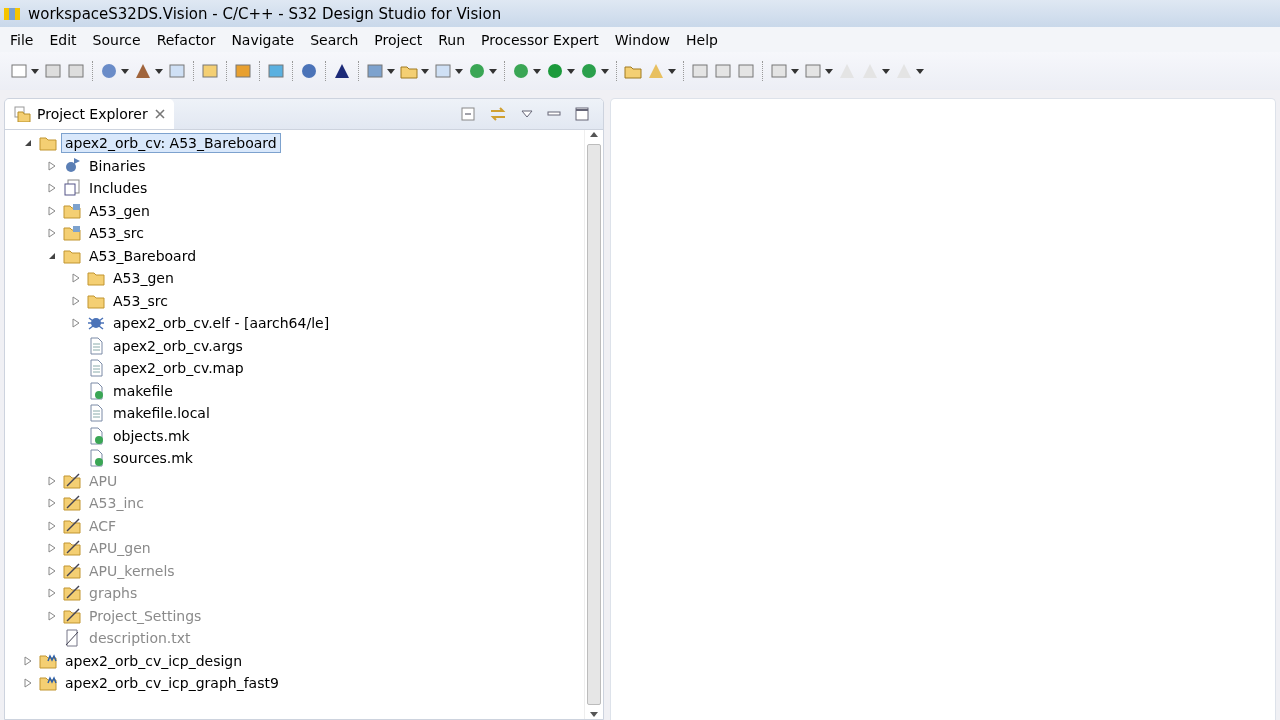 This screenshot has width=1280, height=720. I want to click on menu-item: File, so click(22, 39).